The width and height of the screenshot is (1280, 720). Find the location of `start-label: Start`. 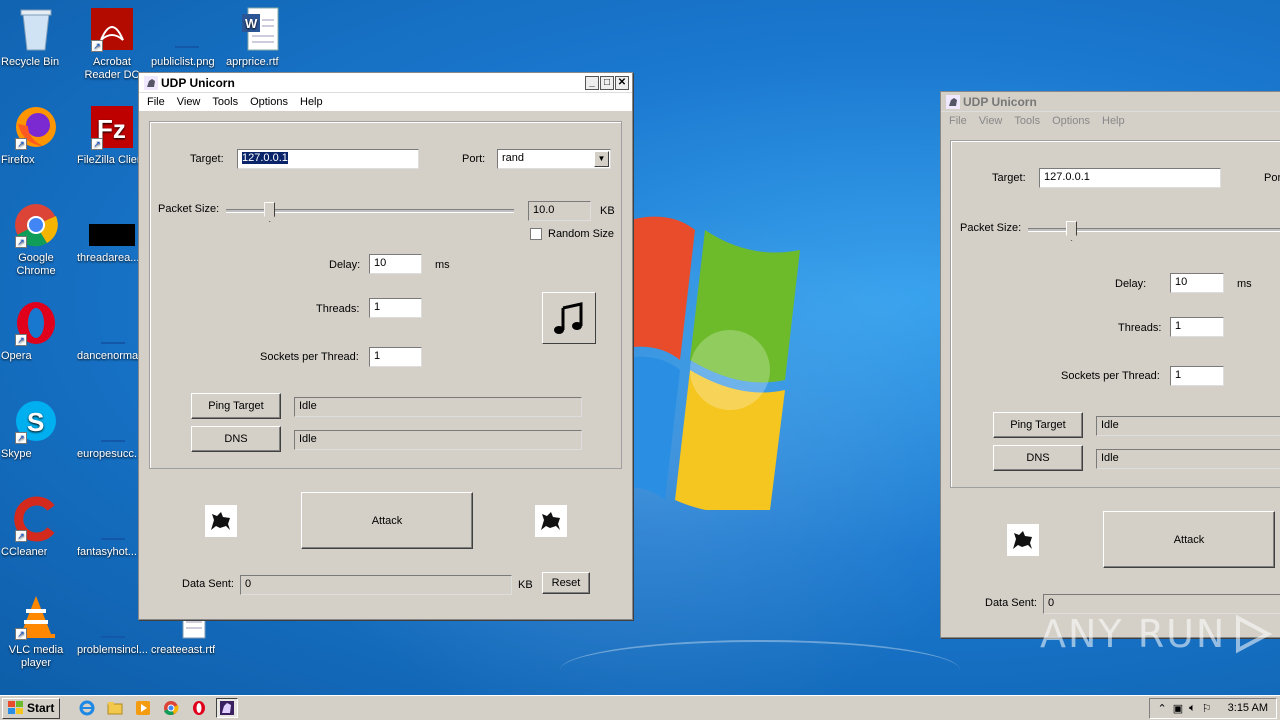

start-label: Start is located at coordinates (41, 708).